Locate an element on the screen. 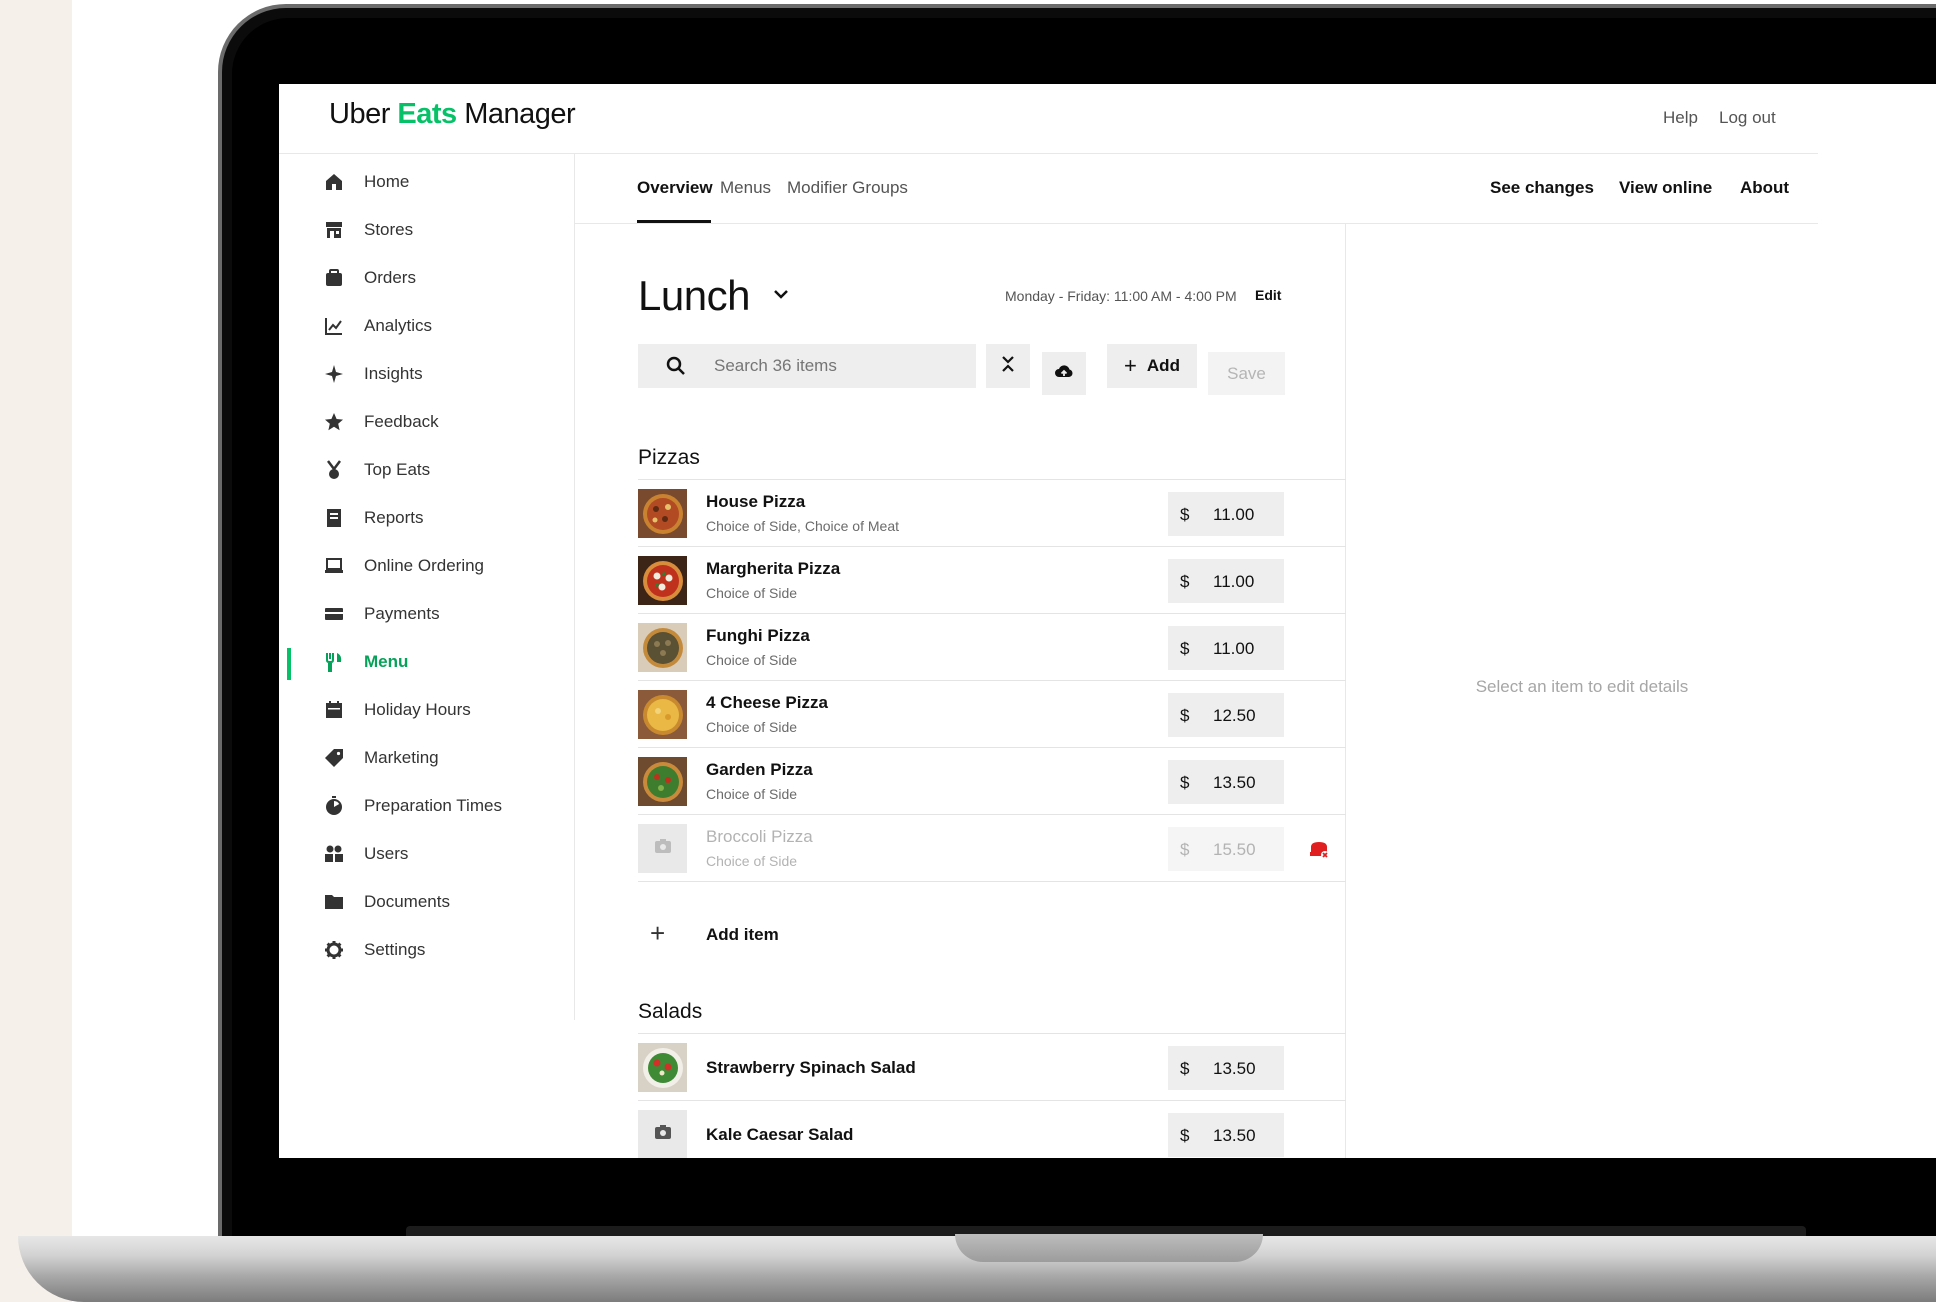  sidebar-item-payments: Payments is located at coordinates (427, 614).